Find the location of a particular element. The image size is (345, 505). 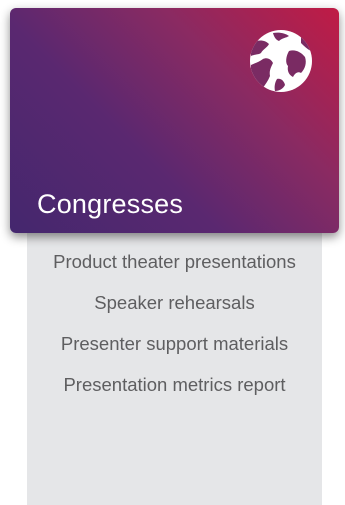

list-item: Presenter support materials is located at coordinates (174, 343).